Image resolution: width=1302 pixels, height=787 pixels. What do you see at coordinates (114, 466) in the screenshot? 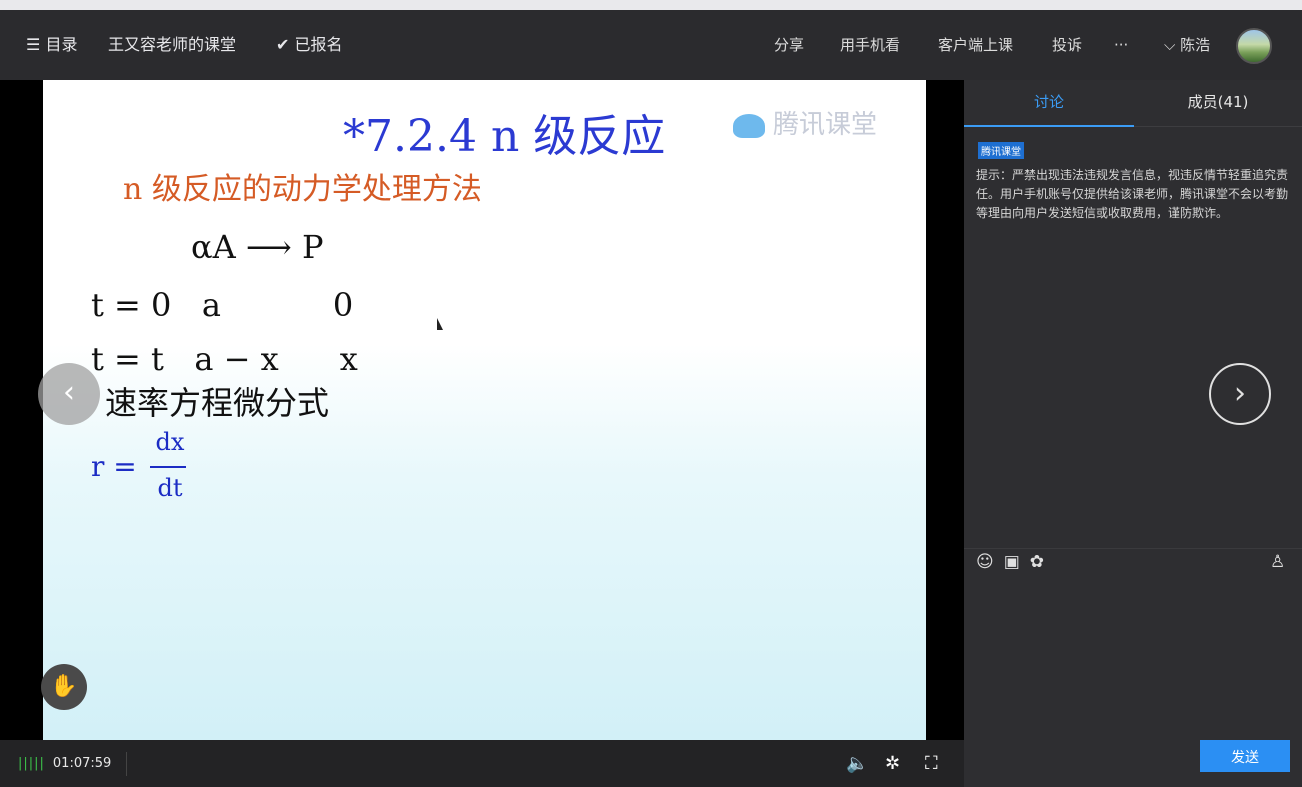
I see `rate-lhs: r =` at bounding box center [114, 466].